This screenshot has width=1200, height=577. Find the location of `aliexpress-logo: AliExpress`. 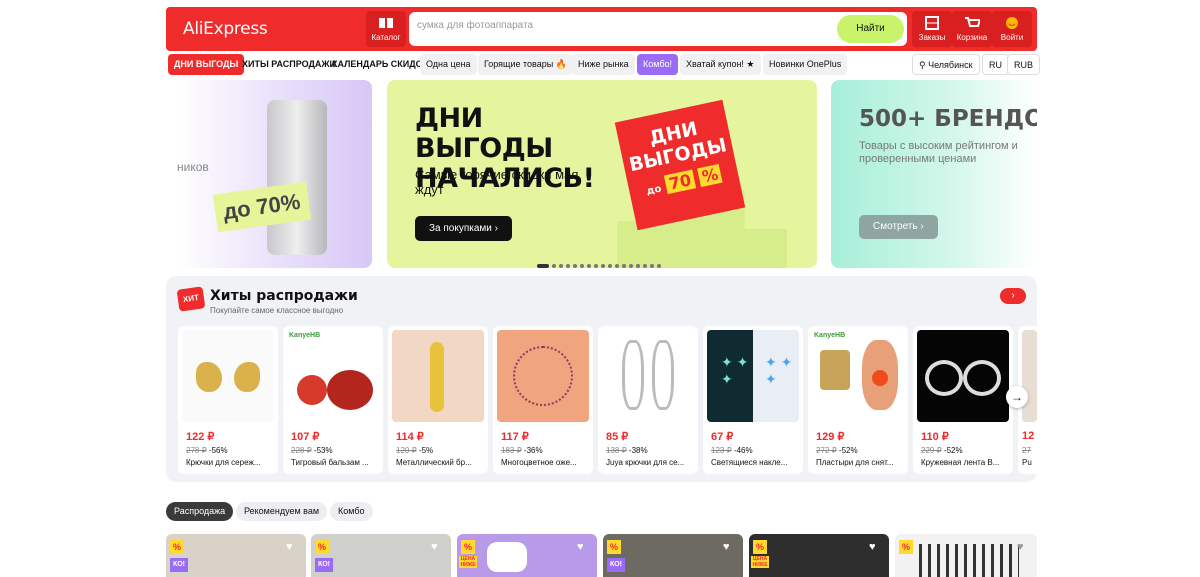

aliexpress-logo: AliExpress is located at coordinates (225, 29).